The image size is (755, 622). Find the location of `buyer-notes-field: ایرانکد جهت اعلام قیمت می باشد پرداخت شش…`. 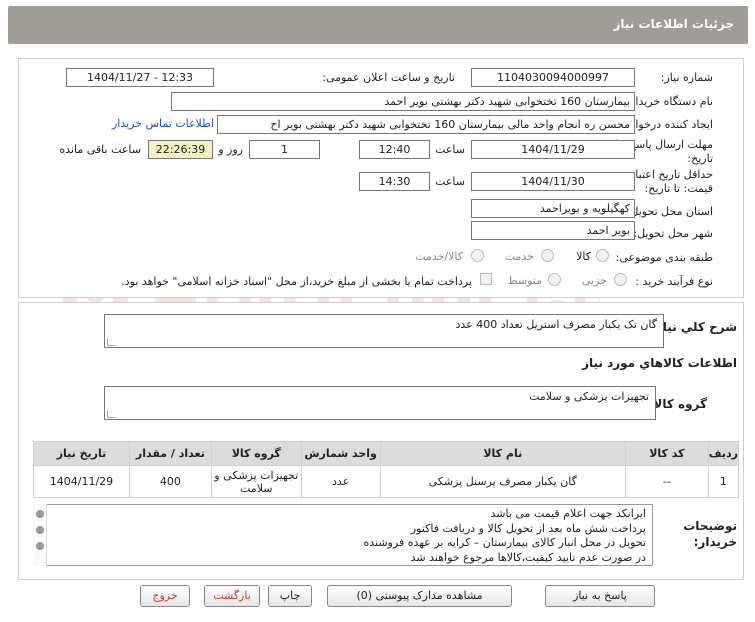

buyer-notes-field: ایرانکد جهت اعلام قیمت می باشد پرداخت شش… is located at coordinates (343, 535).